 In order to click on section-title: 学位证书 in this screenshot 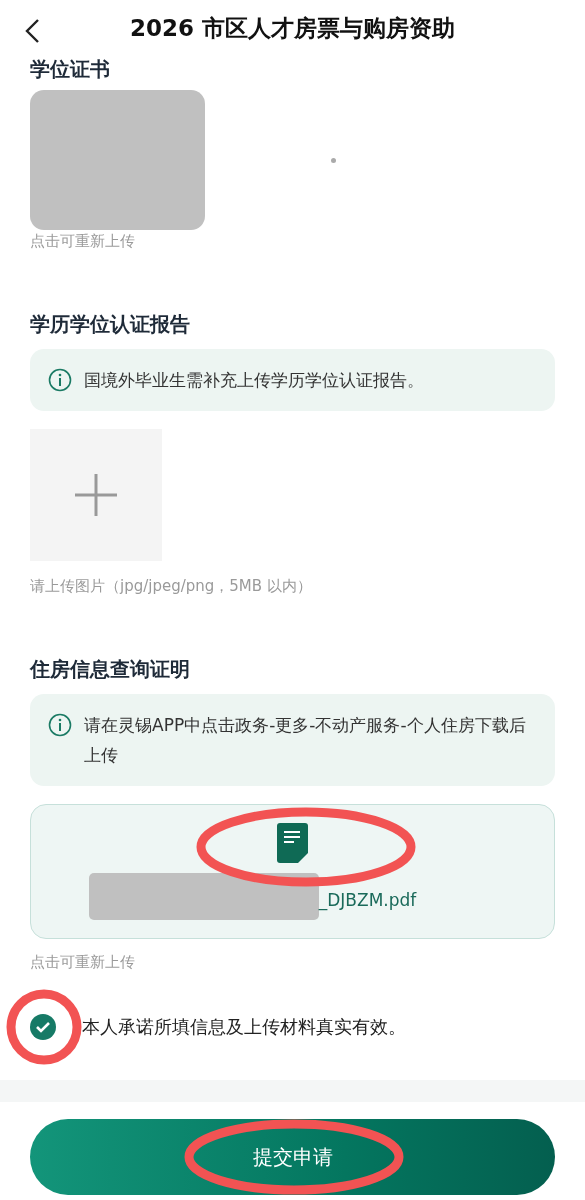, I will do `click(70, 69)`.